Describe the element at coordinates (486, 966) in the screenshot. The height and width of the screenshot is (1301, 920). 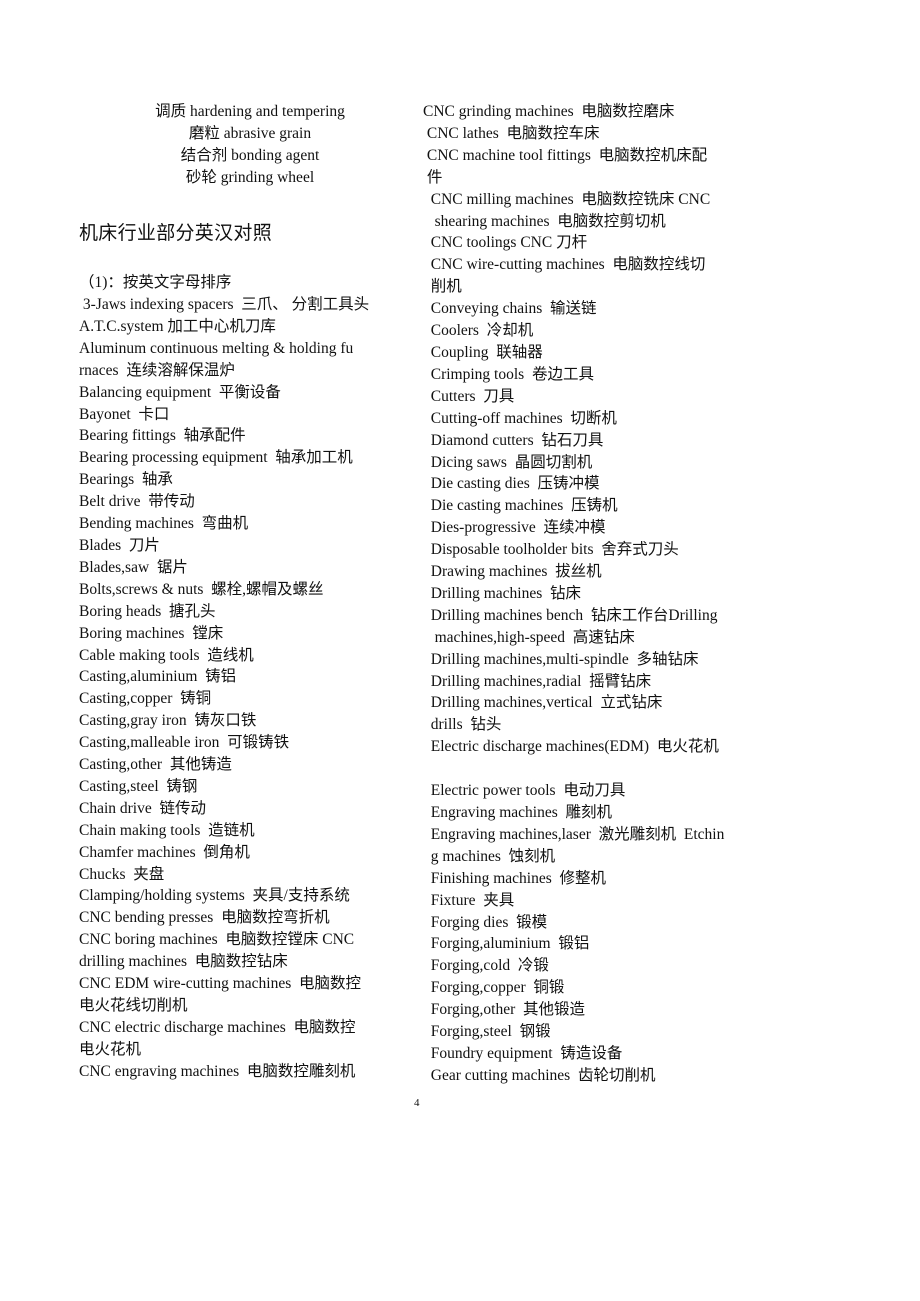
I see `glossary-entry: Forging,cold 冷锻` at that location.